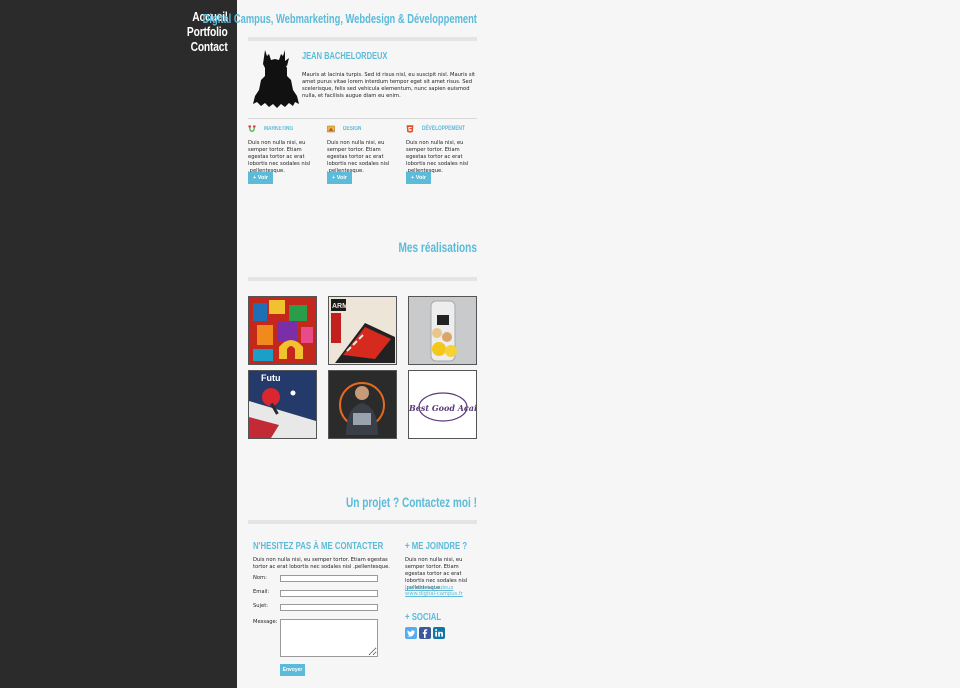 Image resolution: width=960 pixels, height=688 pixels. I want to click on marketing-icon, so click(252, 128).